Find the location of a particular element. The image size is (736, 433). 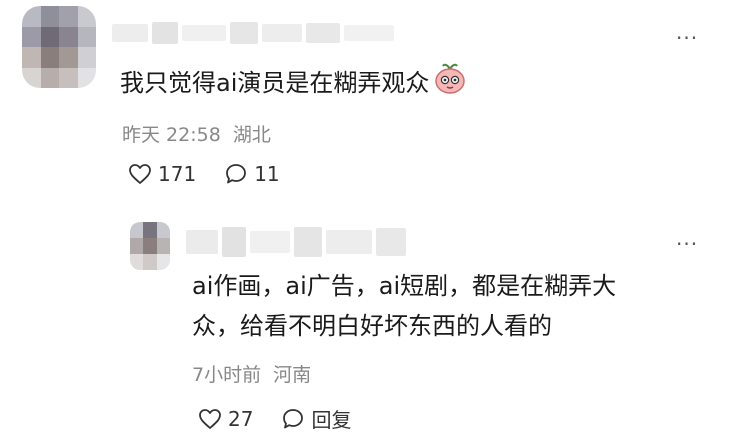

reply-button: 11 is located at coordinates (252, 174).